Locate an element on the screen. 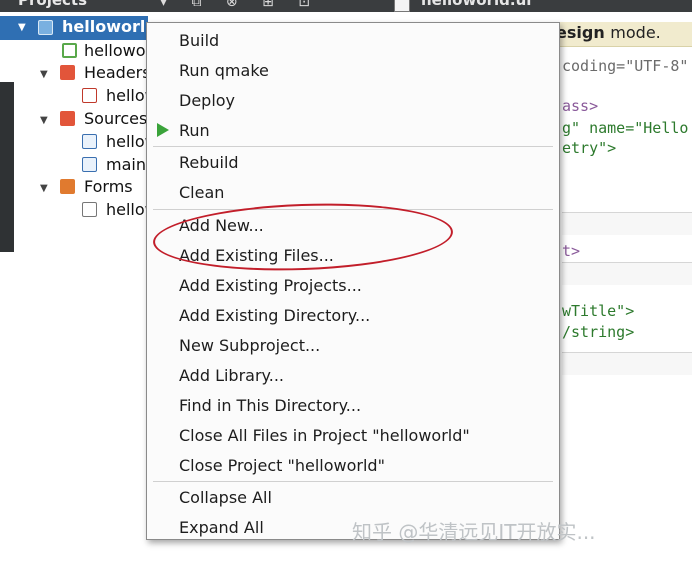 This screenshot has width=692, height=570. tree-item-project: helloworld is located at coordinates (105, 27).